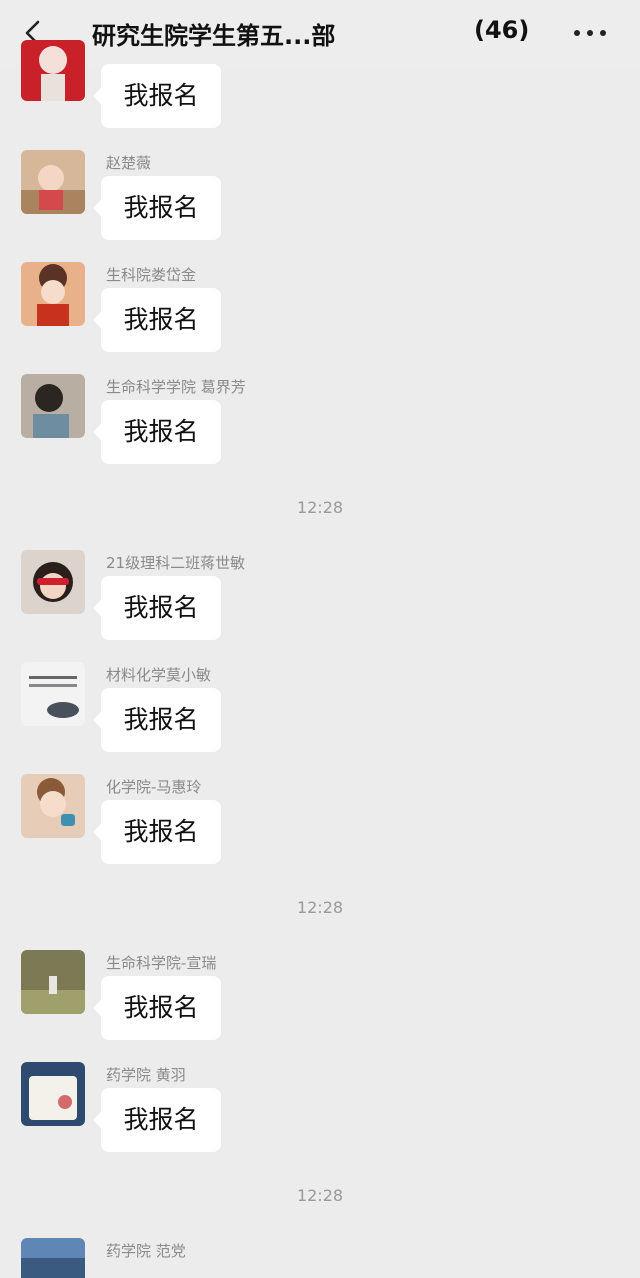  What do you see at coordinates (213, 33) in the screenshot?
I see `chat-title: 研究生院学生第五...部` at bounding box center [213, 33].